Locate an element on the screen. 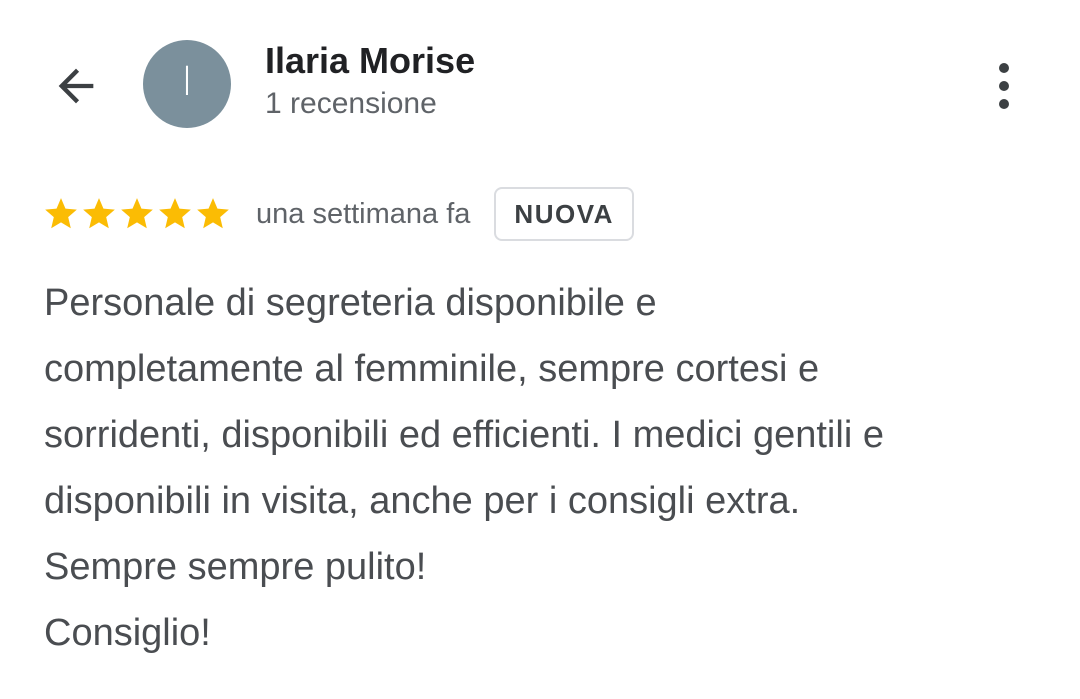  review-time: una settimana fa is located at coordinates (363, 213).